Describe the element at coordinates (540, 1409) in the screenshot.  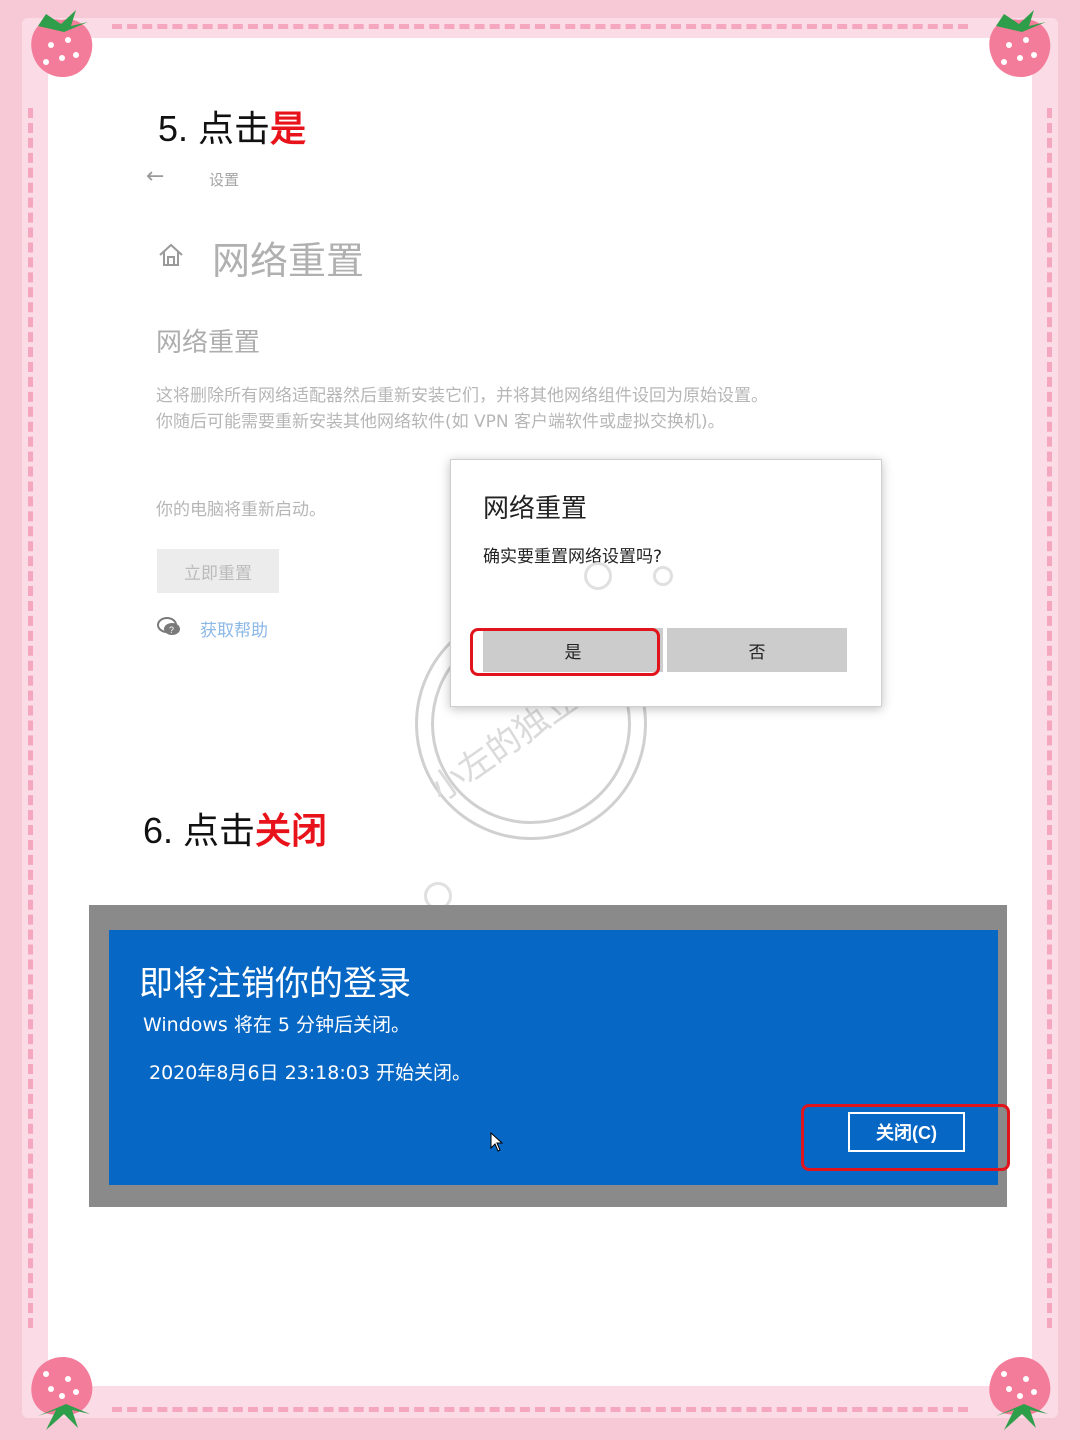
I see `frame-dash-bottom` at that location.